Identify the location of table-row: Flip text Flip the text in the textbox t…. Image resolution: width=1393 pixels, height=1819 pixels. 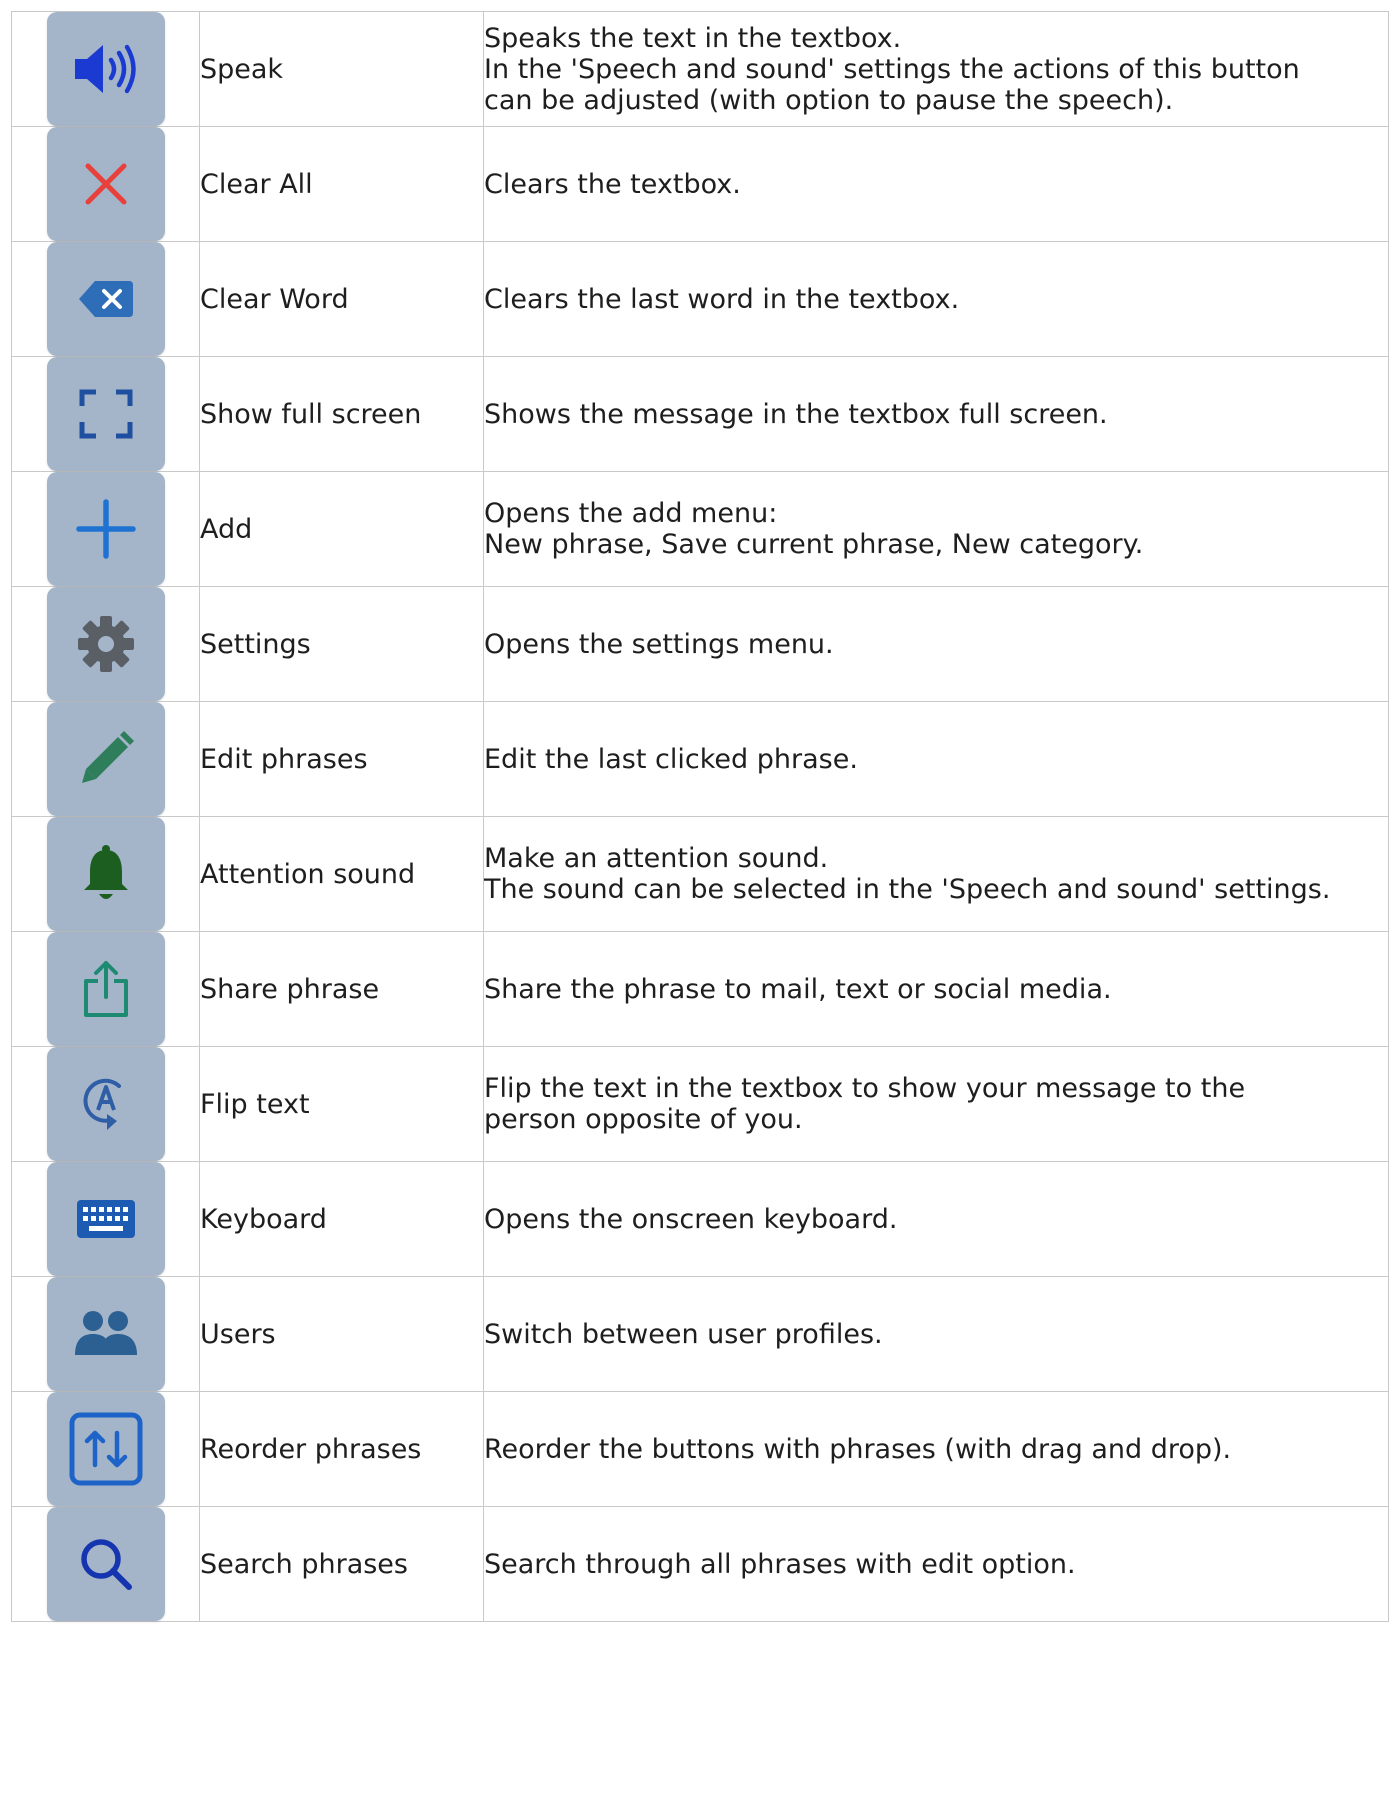
(700, 1104).